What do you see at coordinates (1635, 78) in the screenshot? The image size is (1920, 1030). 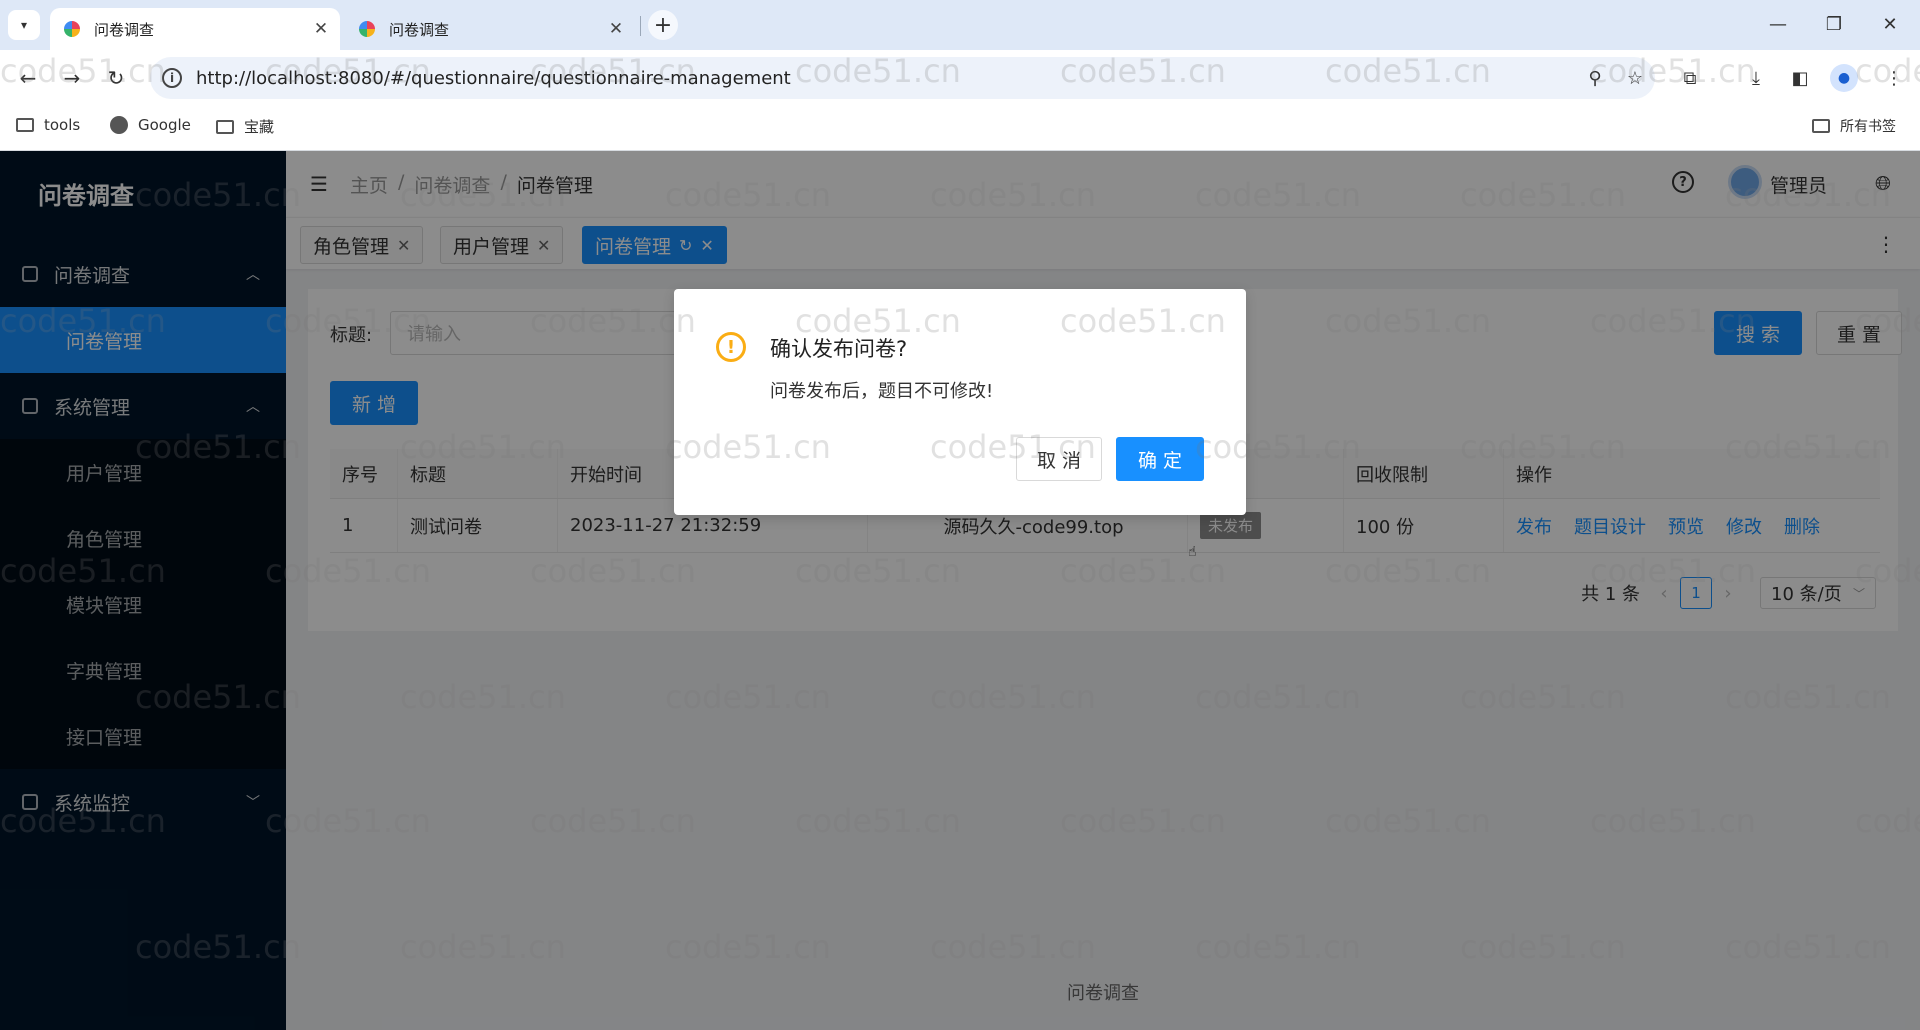 I see `bookmark-star-icon: ☆` at bounding box center [1635, 78].